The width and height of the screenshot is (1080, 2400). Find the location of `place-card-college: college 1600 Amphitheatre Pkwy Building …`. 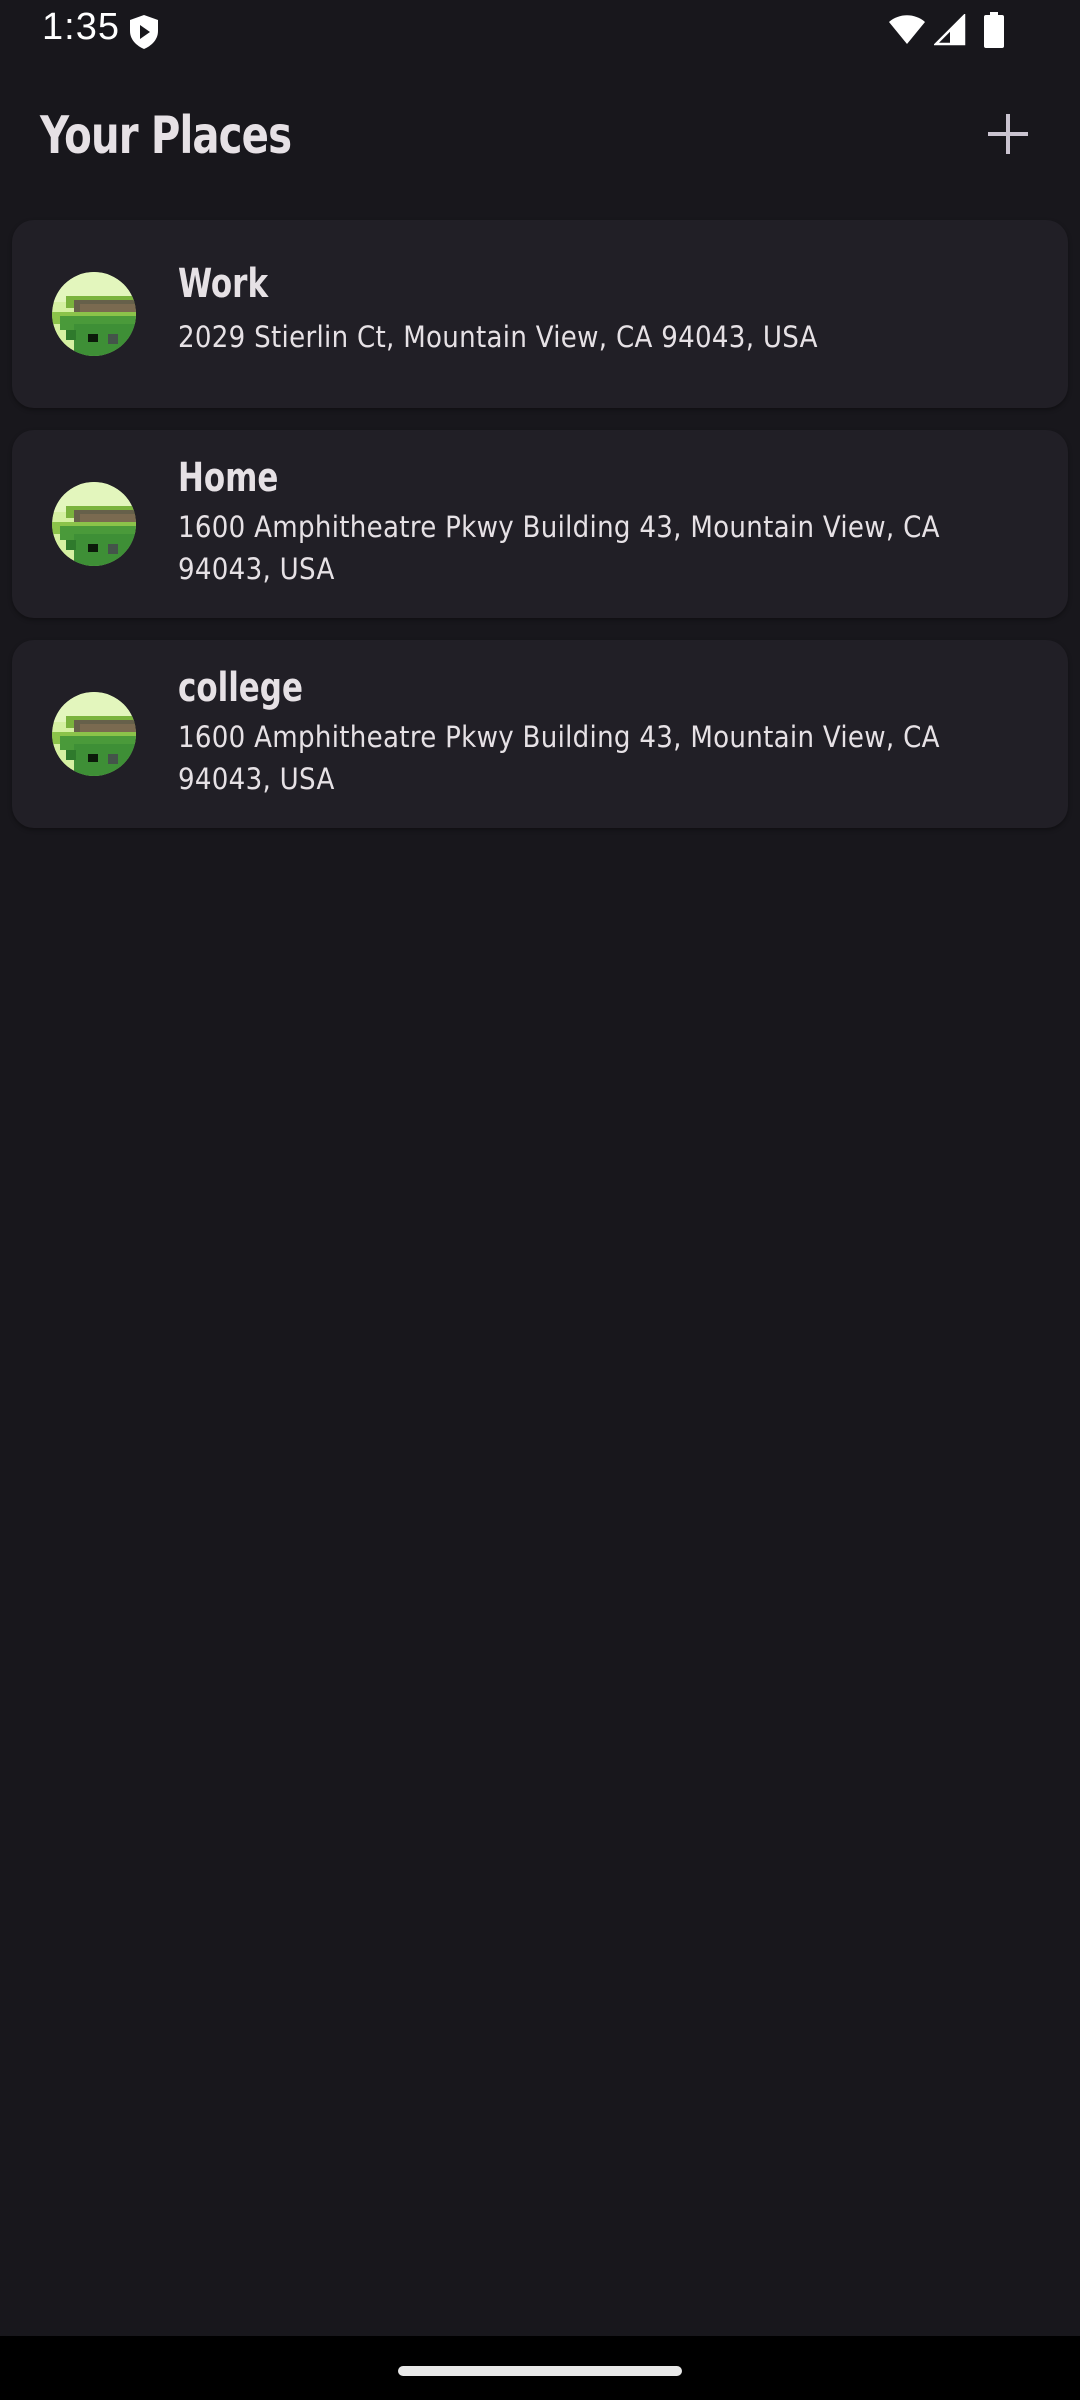

place-card-college: college 1600 Amphitheatre Pkwy Building … is located at coordinates (540, 734).